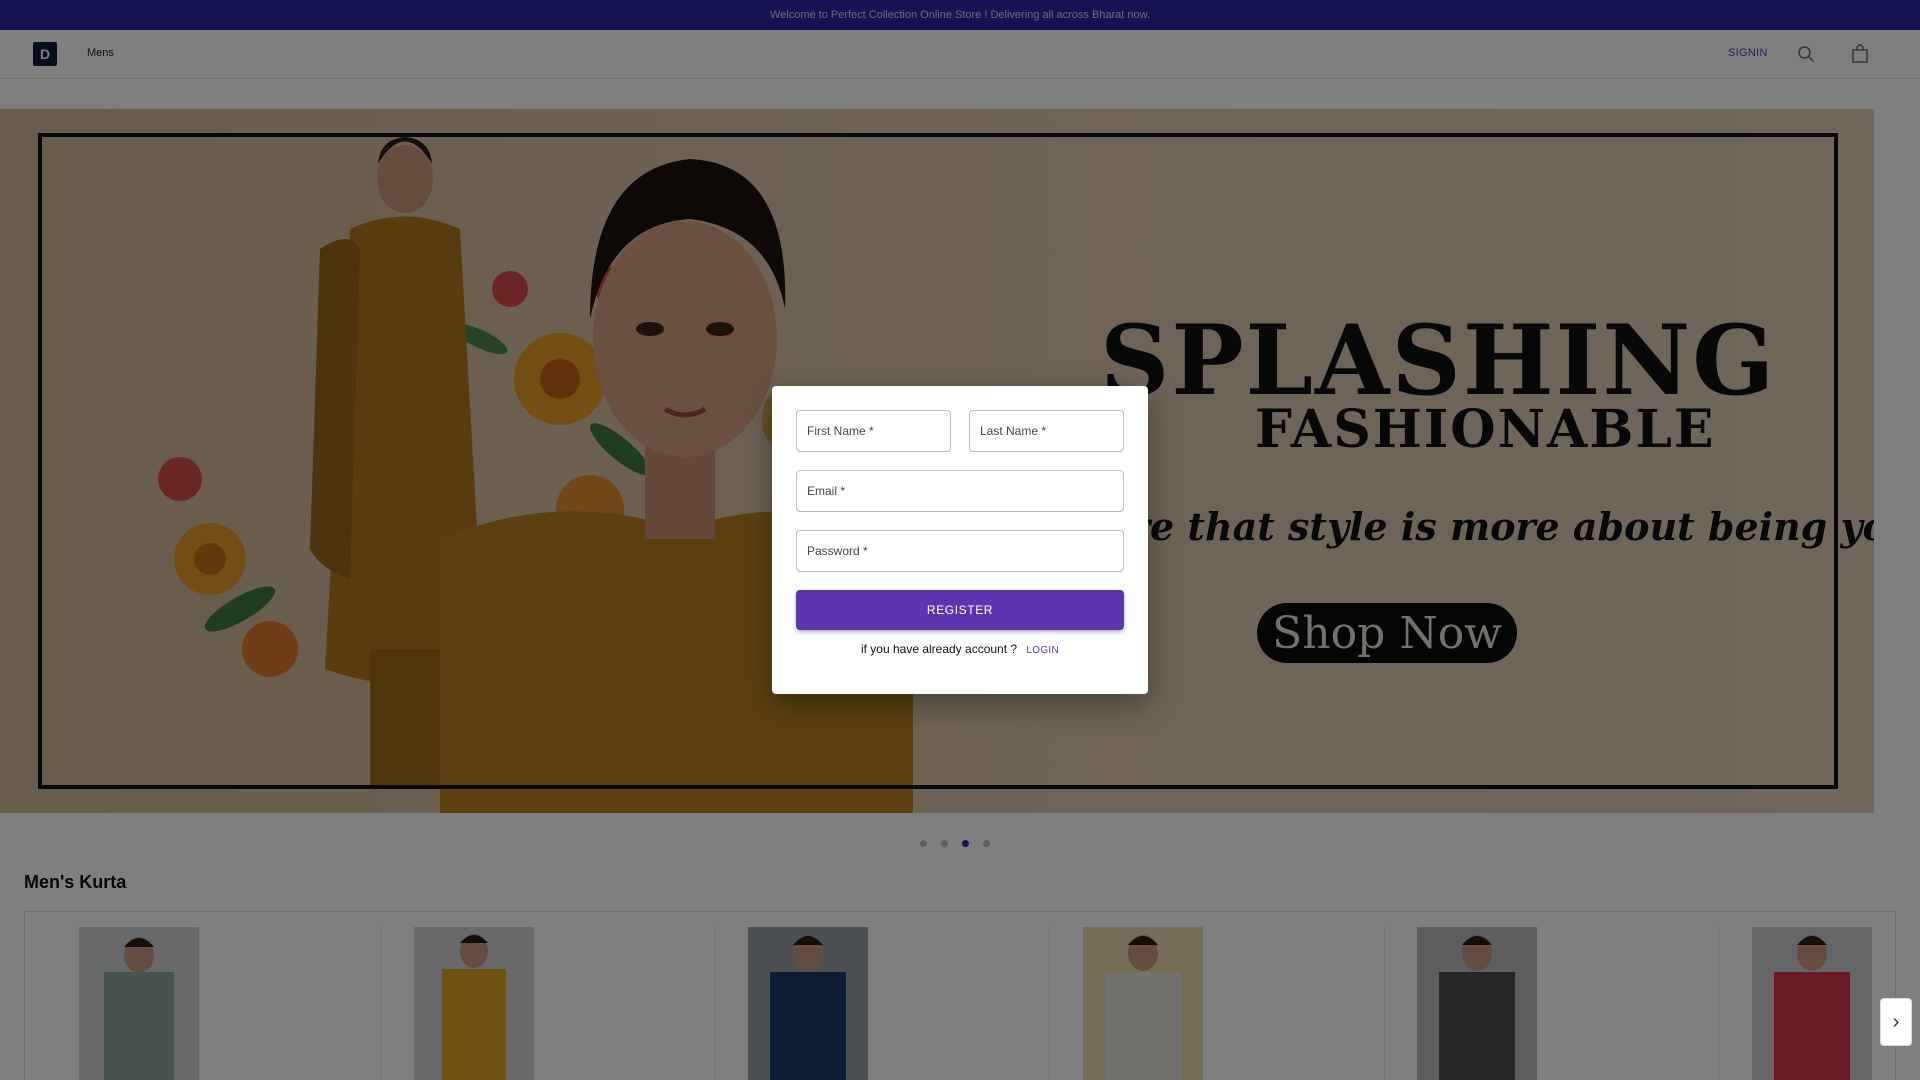  I want to click on chevron-right-icon: ›, so click(1896, 1021).